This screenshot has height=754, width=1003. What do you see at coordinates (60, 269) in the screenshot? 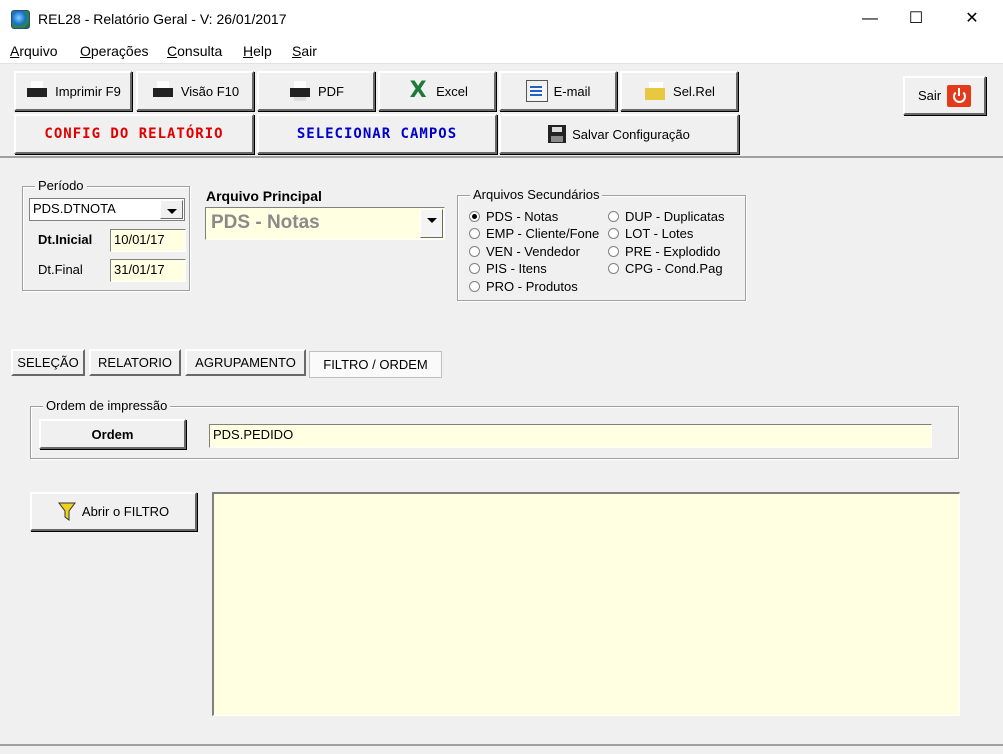
I see `dt-final-label: Dt.Final` at bounding box center [60, 269].